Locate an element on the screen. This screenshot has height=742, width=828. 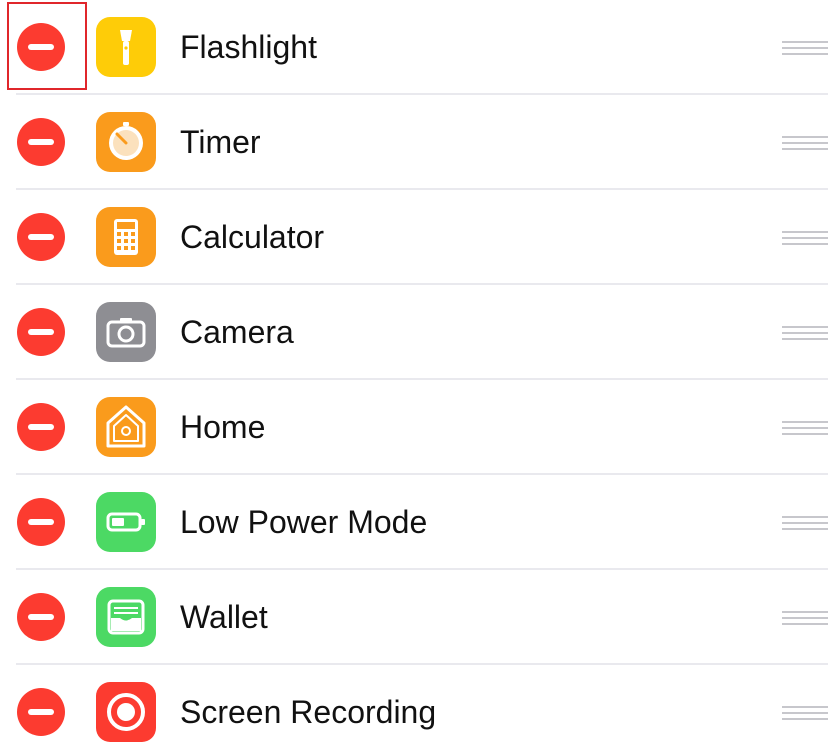
remove-low-power-mode-button is located at coordinates (41, 522).